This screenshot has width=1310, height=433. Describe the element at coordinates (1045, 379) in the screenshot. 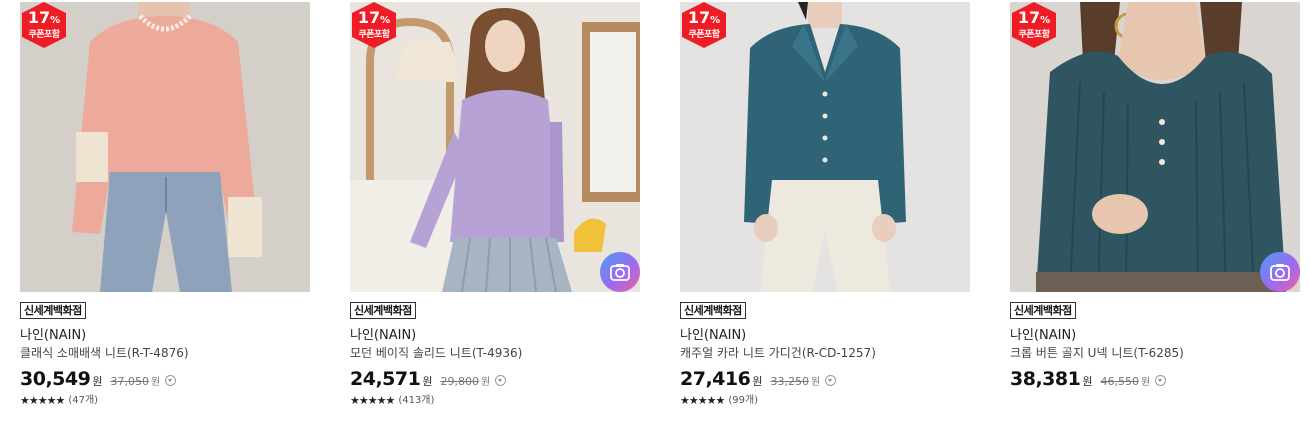

I see `sale-price: 38,381` at that location.